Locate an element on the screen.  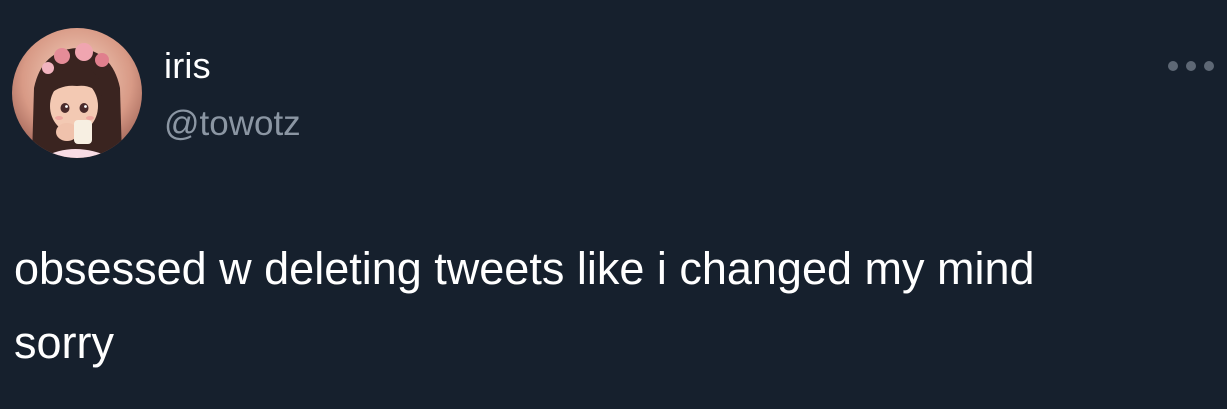
display-name: iris is located at coordinates (187, 66).